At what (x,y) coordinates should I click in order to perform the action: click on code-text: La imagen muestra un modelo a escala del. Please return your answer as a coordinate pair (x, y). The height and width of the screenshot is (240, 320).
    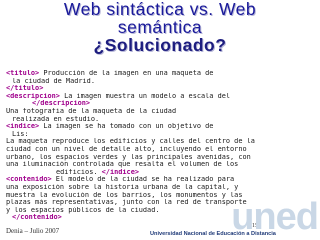
    Looking at the image, I should click on (145, 96).